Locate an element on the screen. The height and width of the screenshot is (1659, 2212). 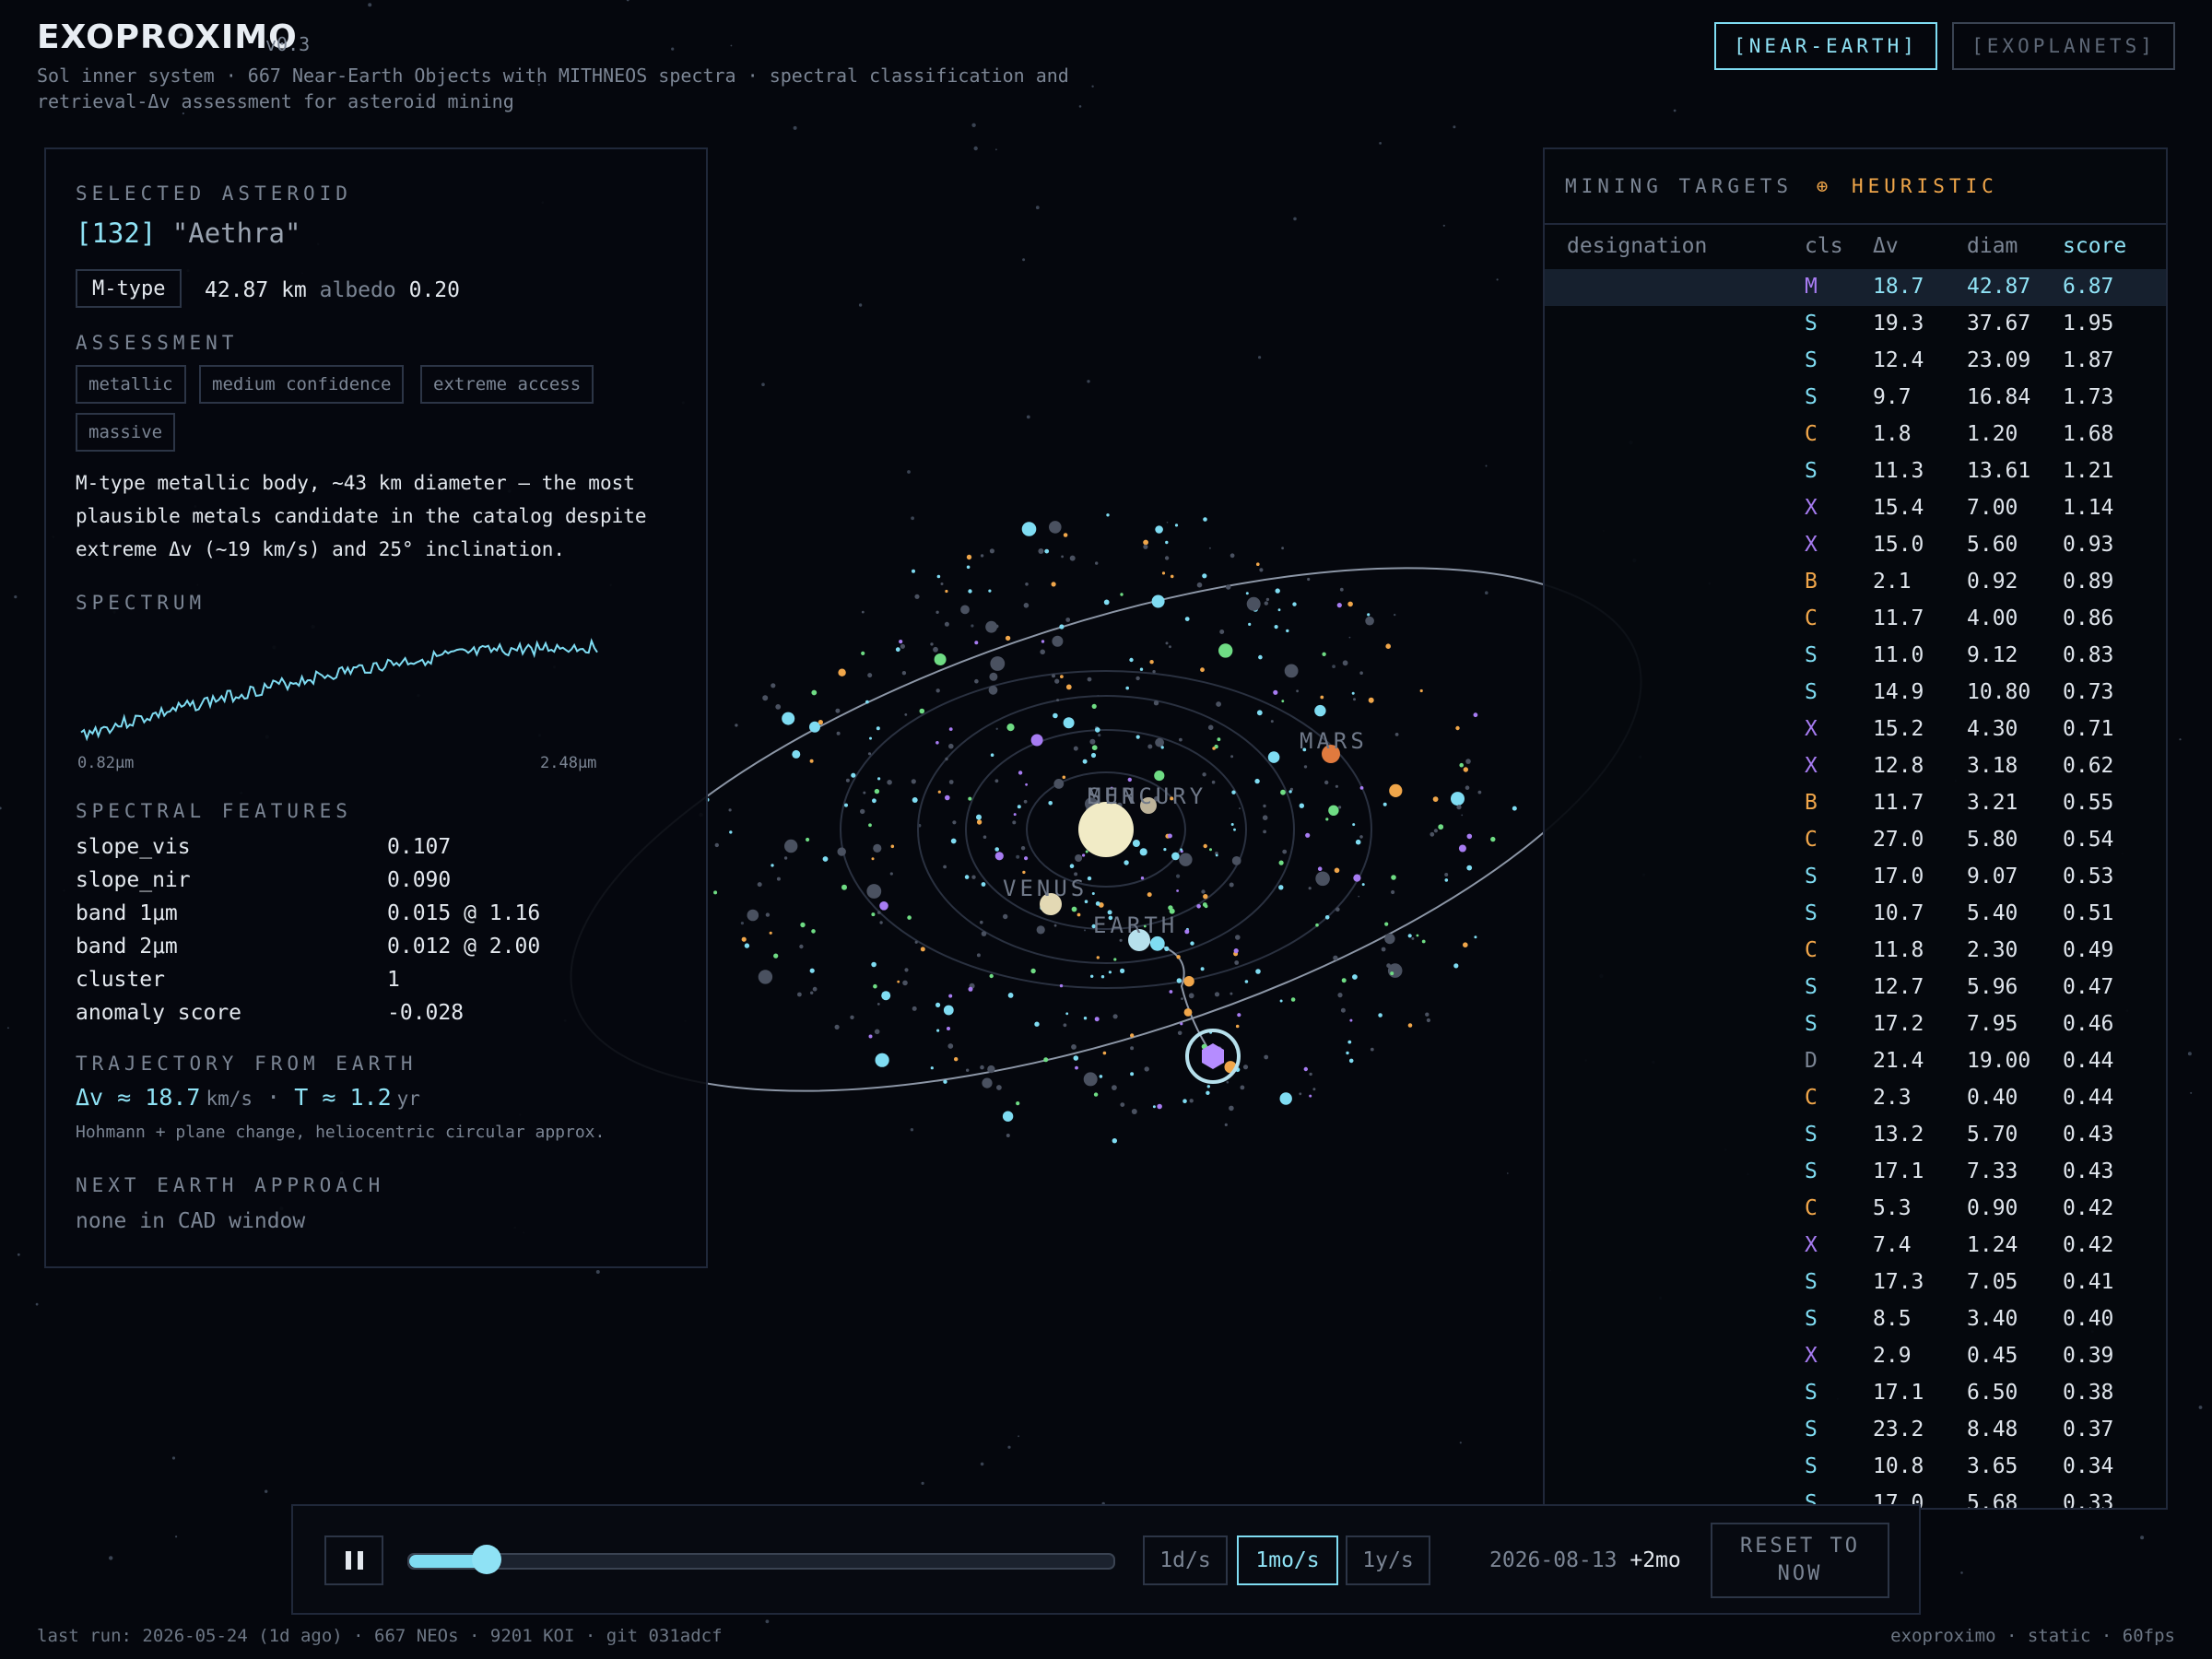
speed-1mo-button: 1mo/s is located at coordinates (1287, 1560).